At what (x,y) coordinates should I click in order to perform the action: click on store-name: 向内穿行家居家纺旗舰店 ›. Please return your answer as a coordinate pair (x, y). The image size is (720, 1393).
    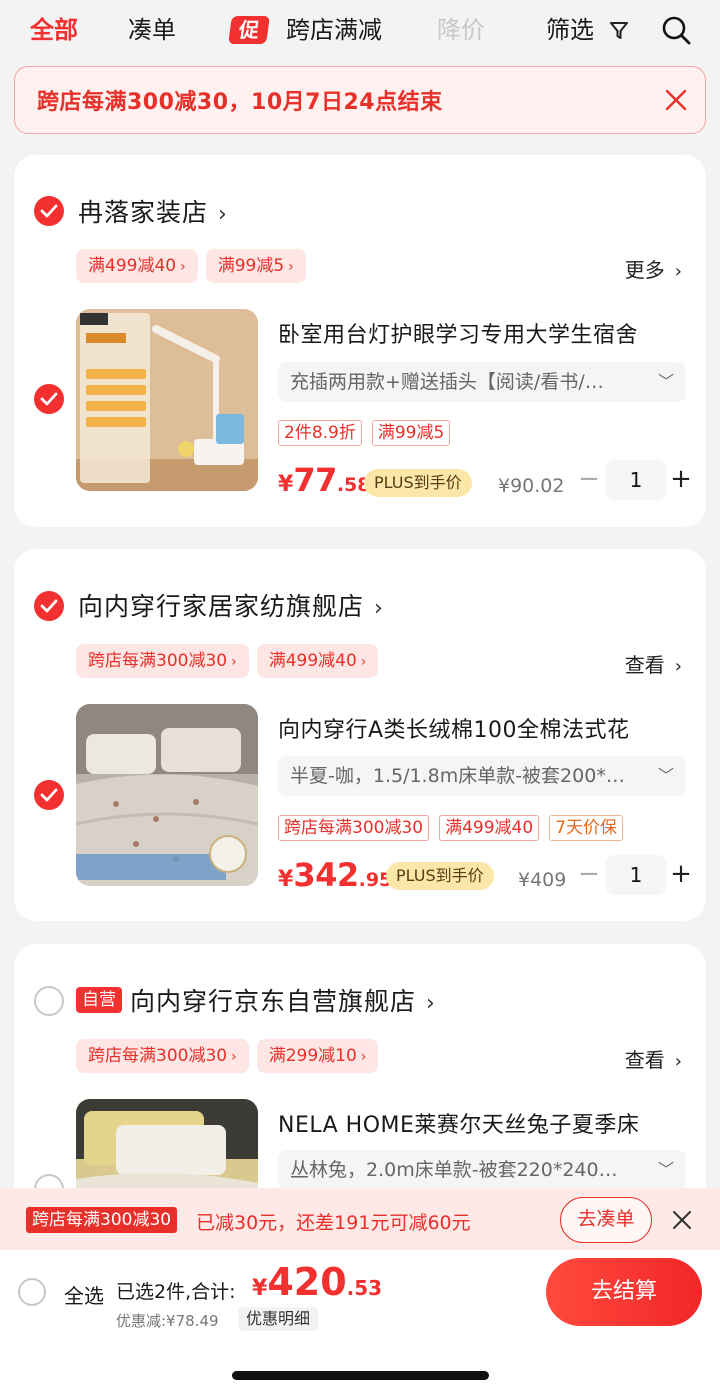
    Looking at the image, I should click on (231, 605).